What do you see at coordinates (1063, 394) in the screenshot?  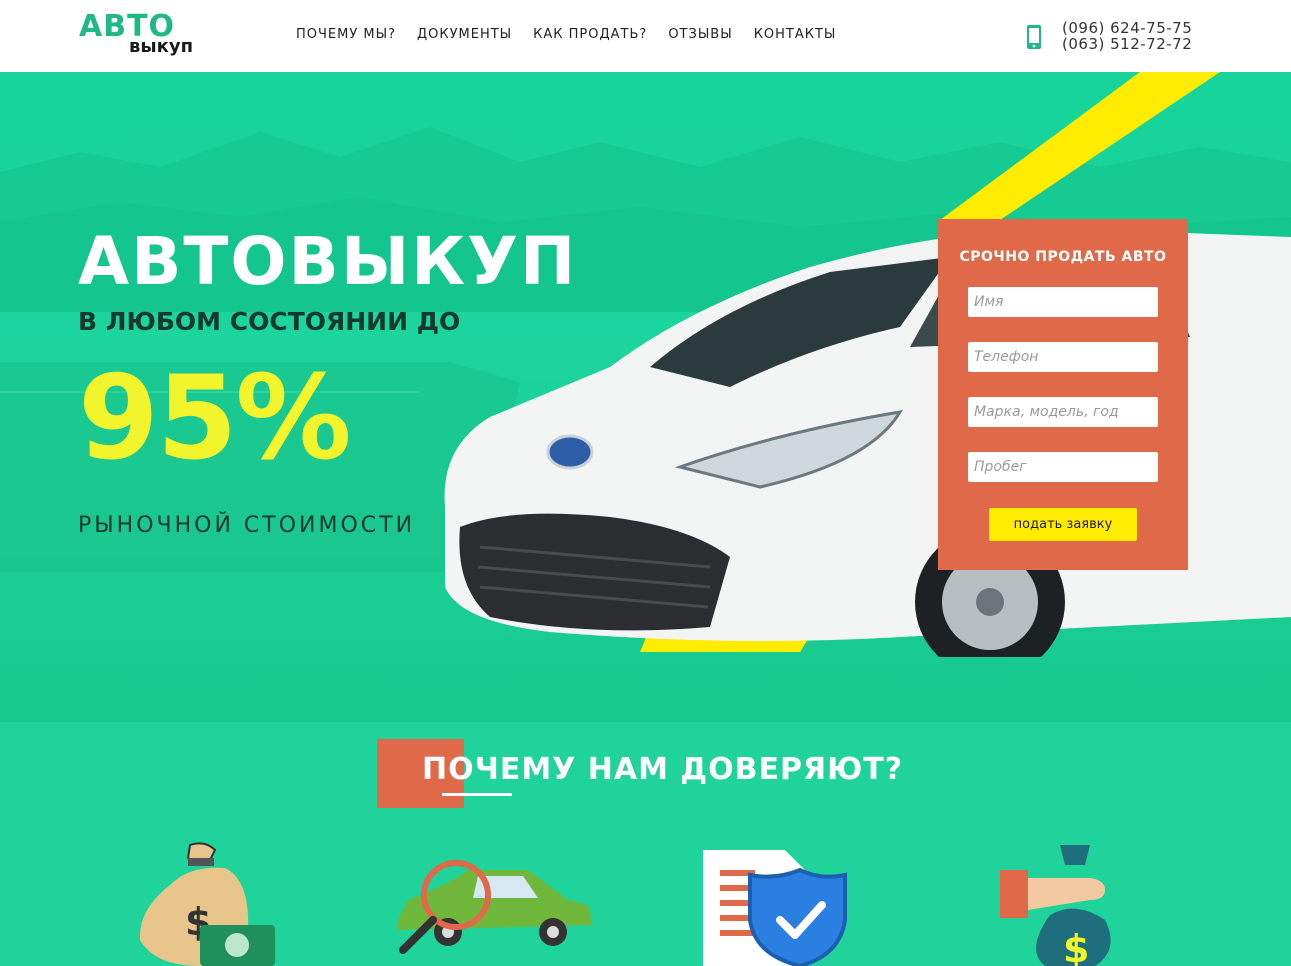 I see `sell-car-form: СРОЧНО ПРОДАТЬ АВТО подать заявку` at bounding box center [1063, 394].